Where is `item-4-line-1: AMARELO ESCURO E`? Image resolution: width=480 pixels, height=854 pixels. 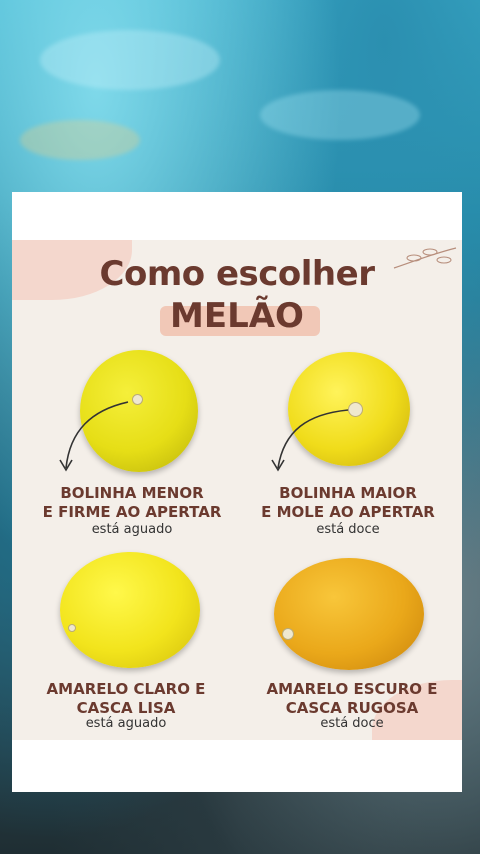 item-4-line-1: AMARELO ESCURO E is located at coordinates (352, 689).